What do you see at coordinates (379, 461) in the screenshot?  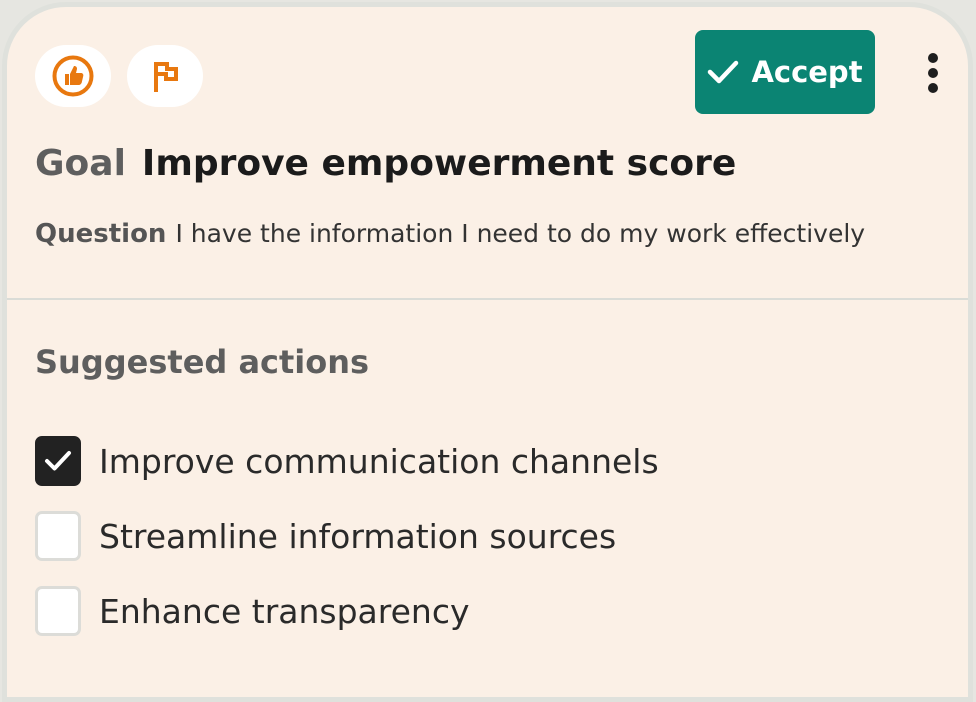 I see `action-label: Improve communication channels` at bounding box center [379, 461].